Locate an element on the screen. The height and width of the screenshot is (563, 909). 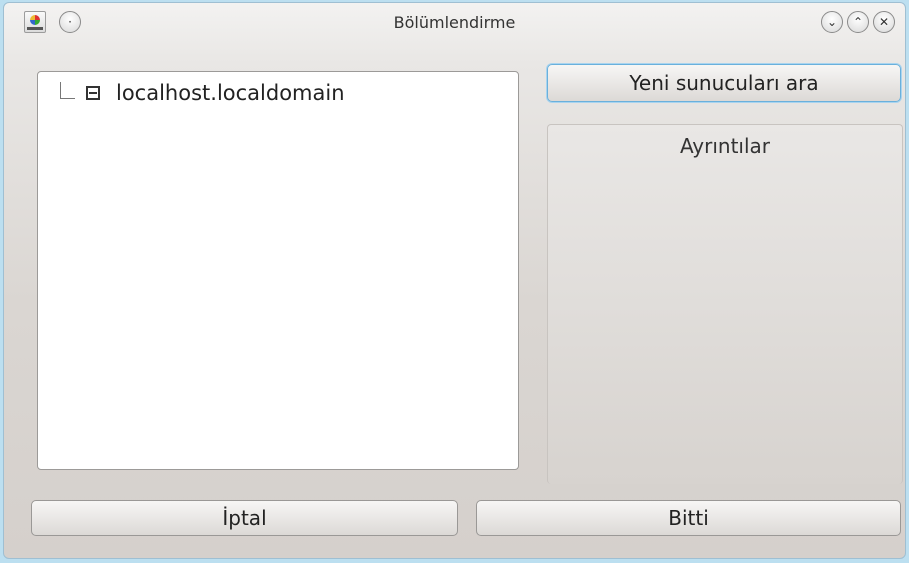
done-button: Bitti is located at coordinates (688, 518).